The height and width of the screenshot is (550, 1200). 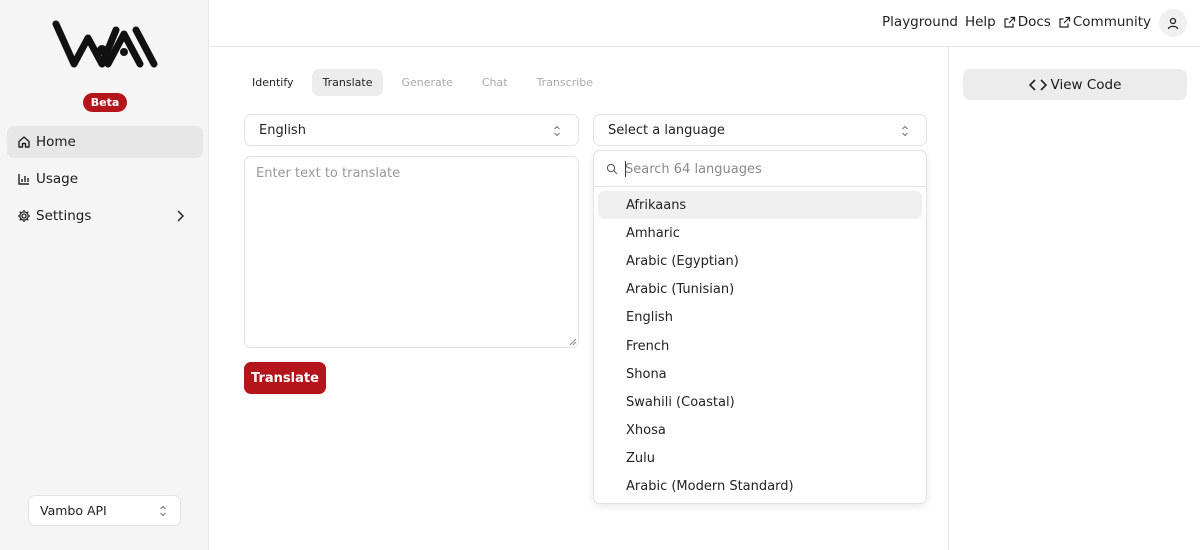 What do you see at coordinates (565, 82) in the screenshot?
I see `tab-transcribe: Transcribe` at bounding box center [565, 82].